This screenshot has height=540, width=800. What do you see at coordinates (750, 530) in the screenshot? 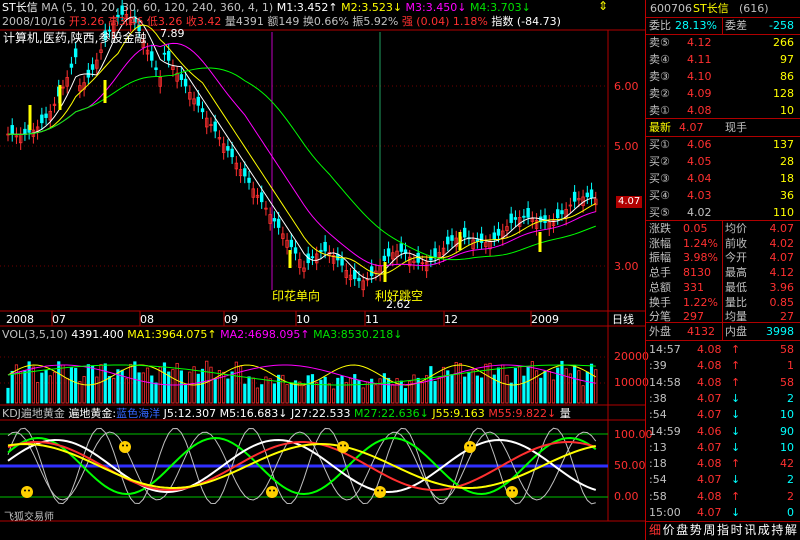
I see `bottom-tab: 讯` at bounding box center [750, 530].